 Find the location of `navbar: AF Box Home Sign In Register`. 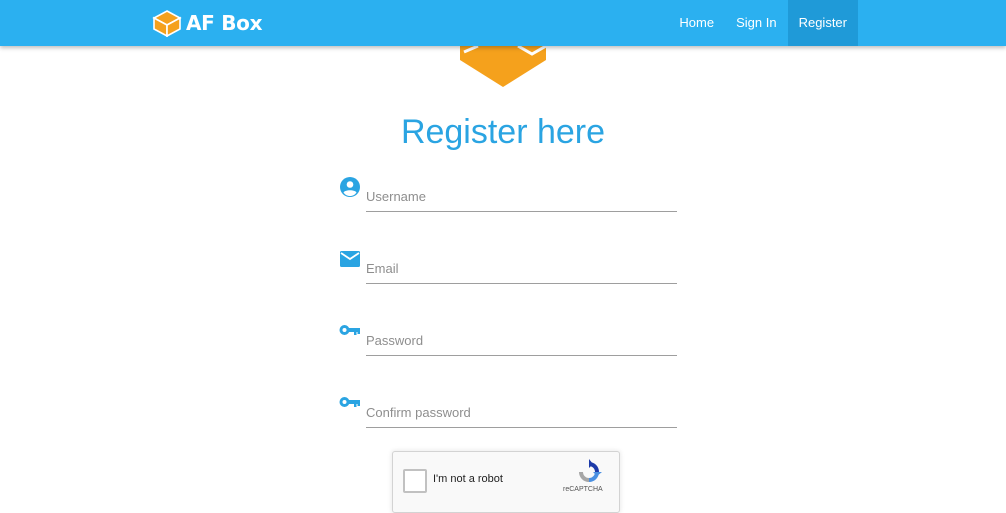

navbar: AF Box Home Sign In Register is located at coordinates (503, 23).